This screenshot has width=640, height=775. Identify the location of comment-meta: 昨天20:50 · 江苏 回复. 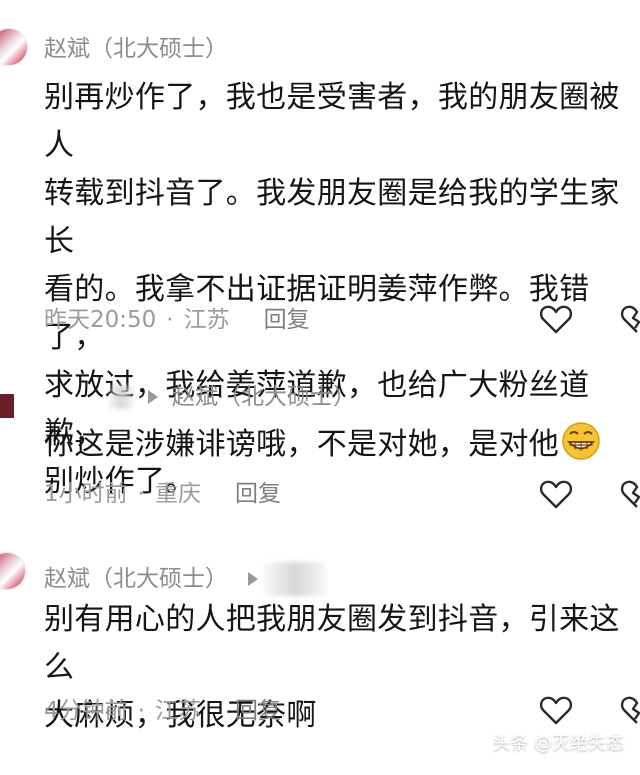
(177, 320).